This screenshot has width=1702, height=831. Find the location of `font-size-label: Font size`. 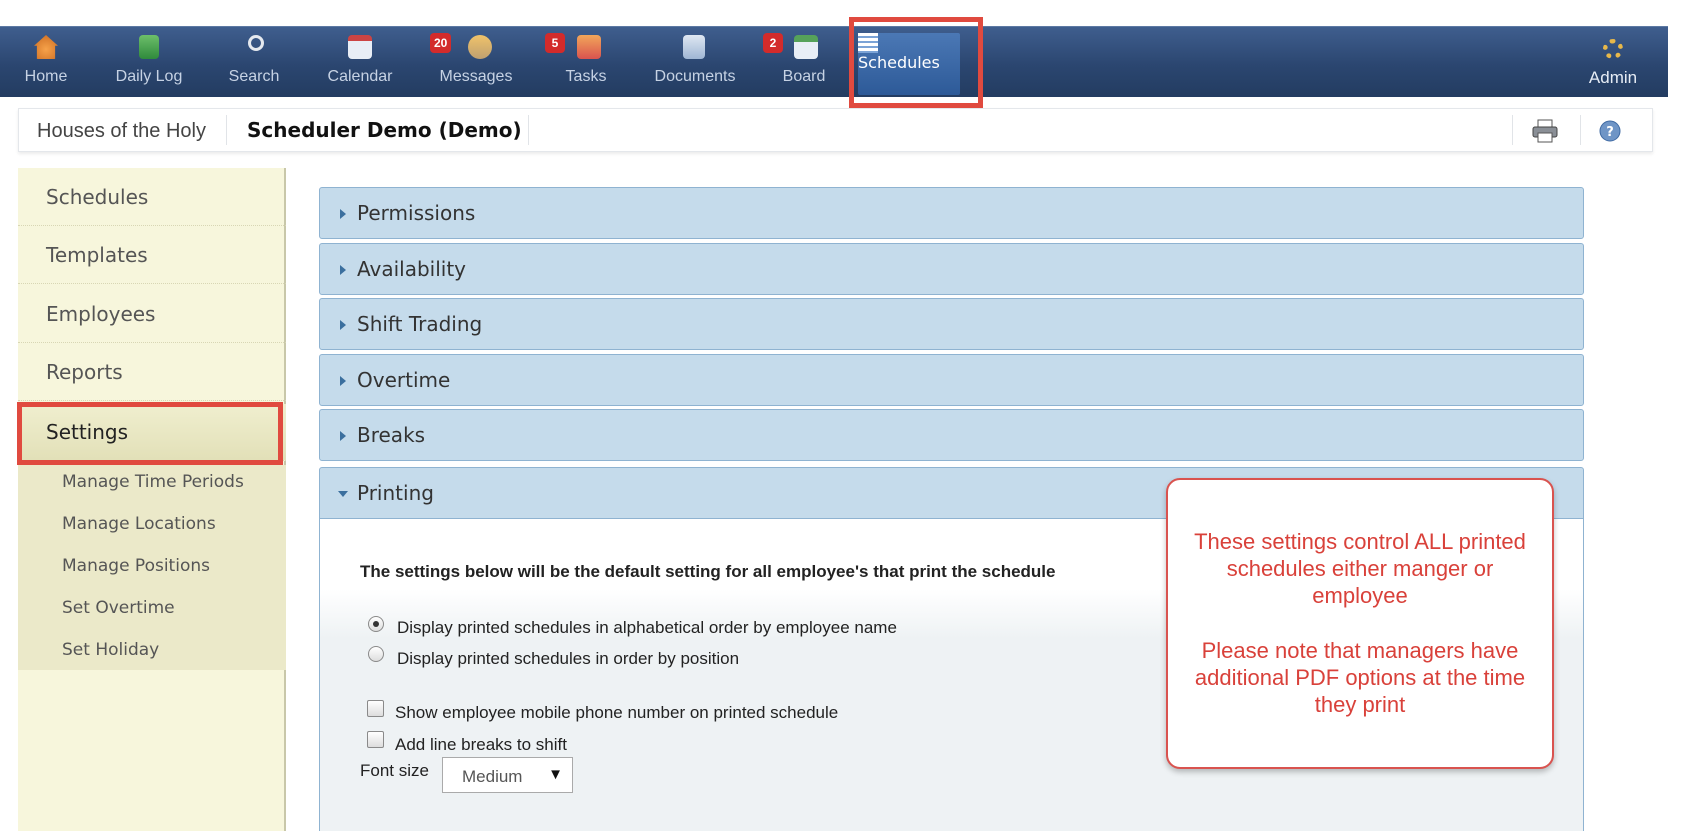

font-size-label: Font size is located at coordinates (394, 770).